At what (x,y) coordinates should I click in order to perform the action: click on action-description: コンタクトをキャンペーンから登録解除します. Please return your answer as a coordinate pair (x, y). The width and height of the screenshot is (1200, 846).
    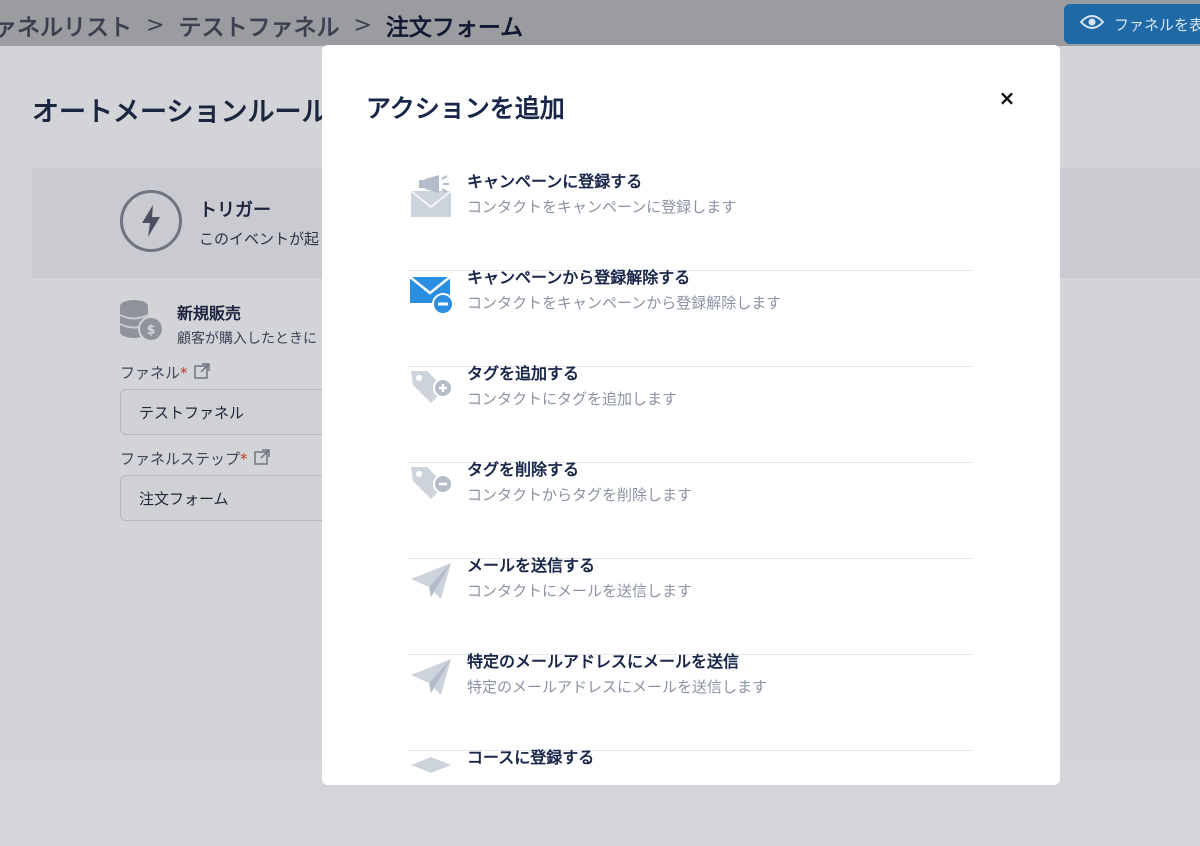
    Looking at the image, I should click on (624, 303).